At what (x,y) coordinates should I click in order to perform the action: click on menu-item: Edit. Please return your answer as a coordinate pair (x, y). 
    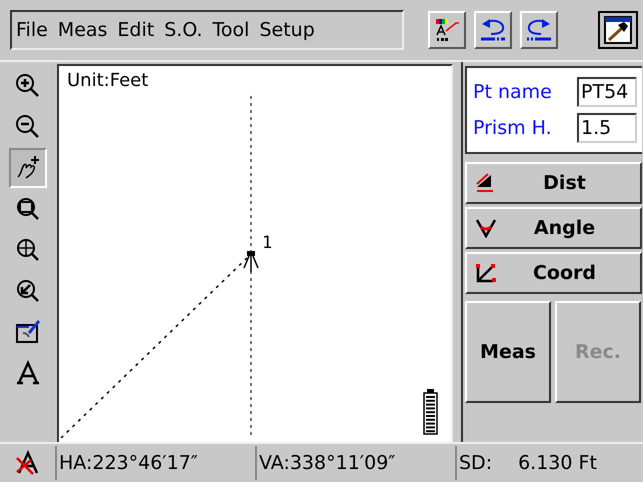
    Looking at the image, I should click on (135, 30).